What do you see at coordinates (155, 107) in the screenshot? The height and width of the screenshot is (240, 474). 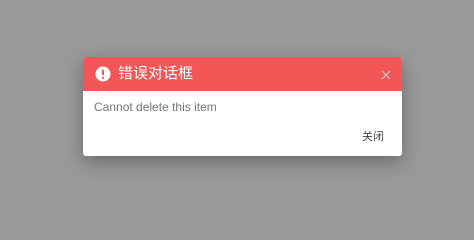 I see `dialog-message: Cannot delete this item` at bounding box center [155, 107].